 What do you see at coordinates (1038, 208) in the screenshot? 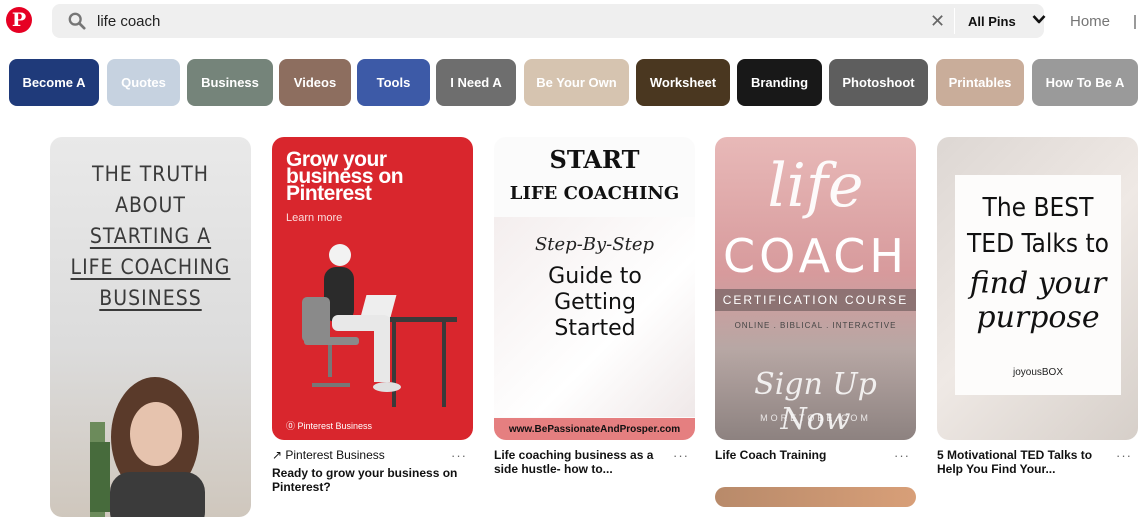
I see `card-line: The BEST` at bounding box center [1038, 208].